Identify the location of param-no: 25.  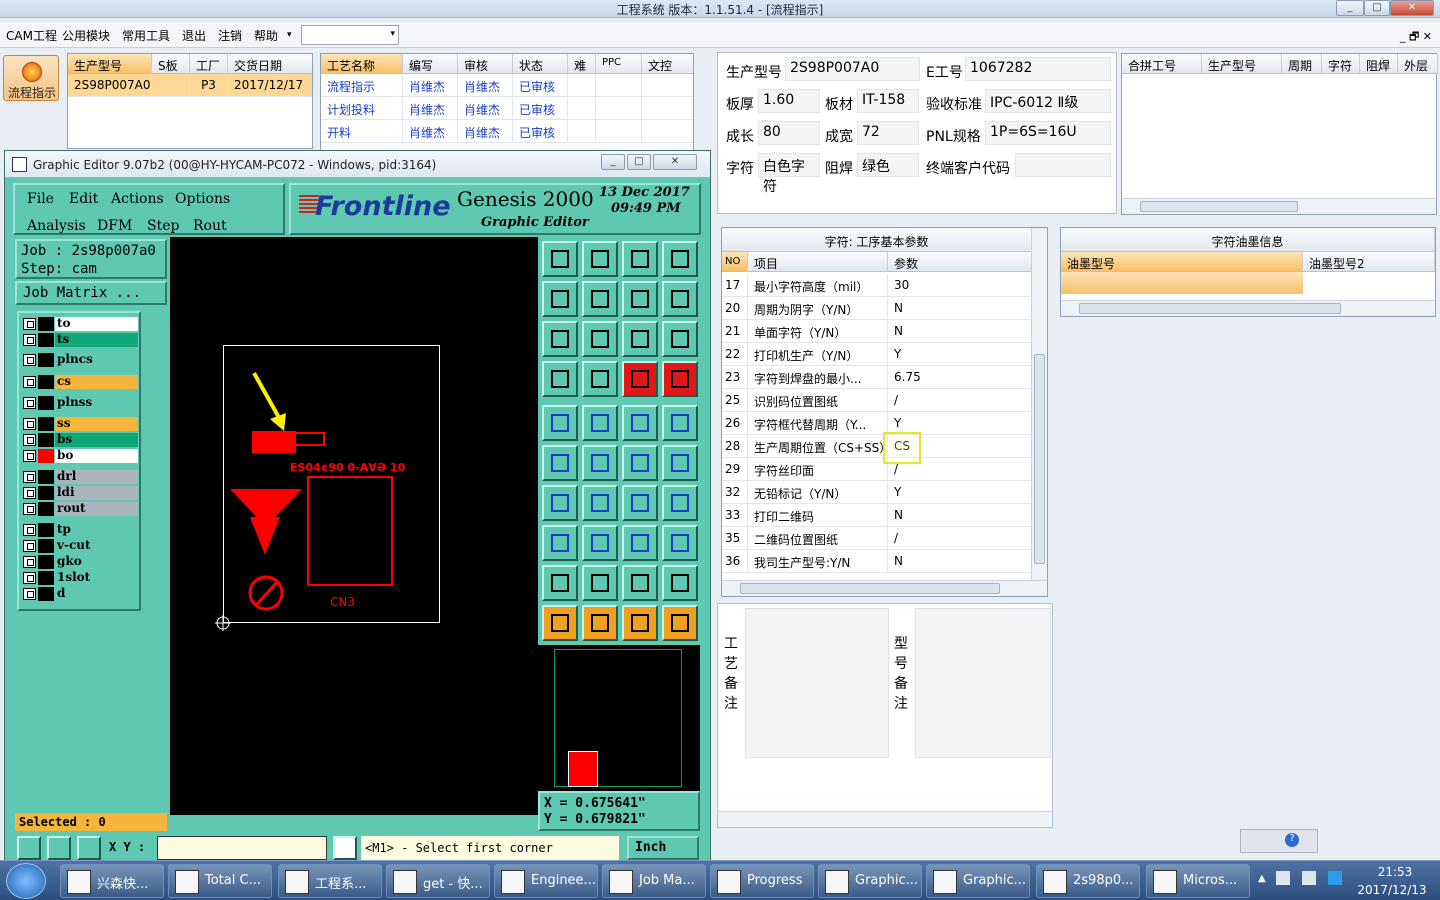
(735, 400).